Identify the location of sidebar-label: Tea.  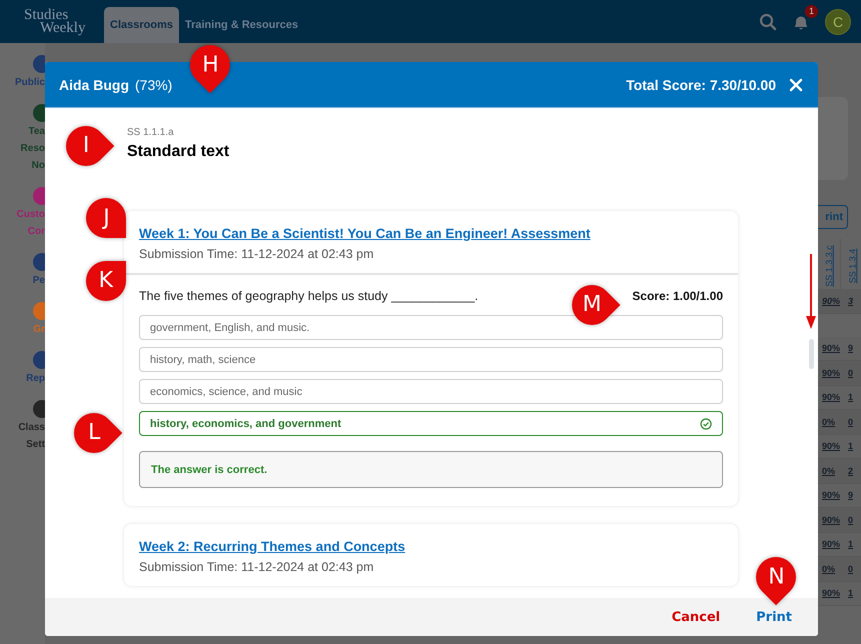
(36, 132).